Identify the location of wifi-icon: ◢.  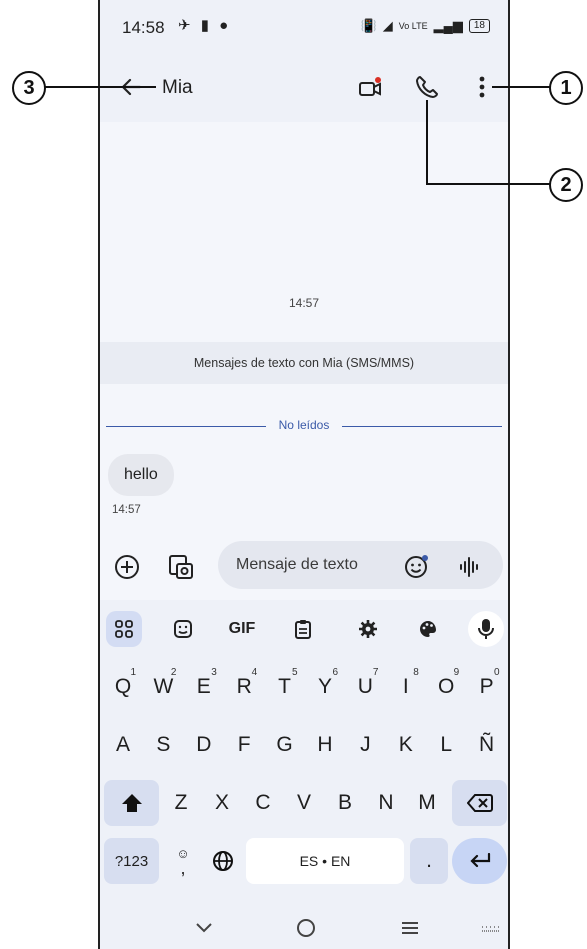
(387, 25).